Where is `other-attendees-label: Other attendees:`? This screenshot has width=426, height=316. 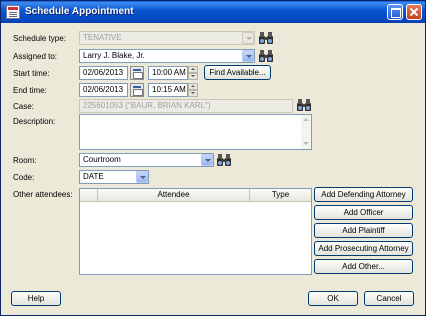 other-attendees-label: Other attendees: is located at coordinates (43, 194).